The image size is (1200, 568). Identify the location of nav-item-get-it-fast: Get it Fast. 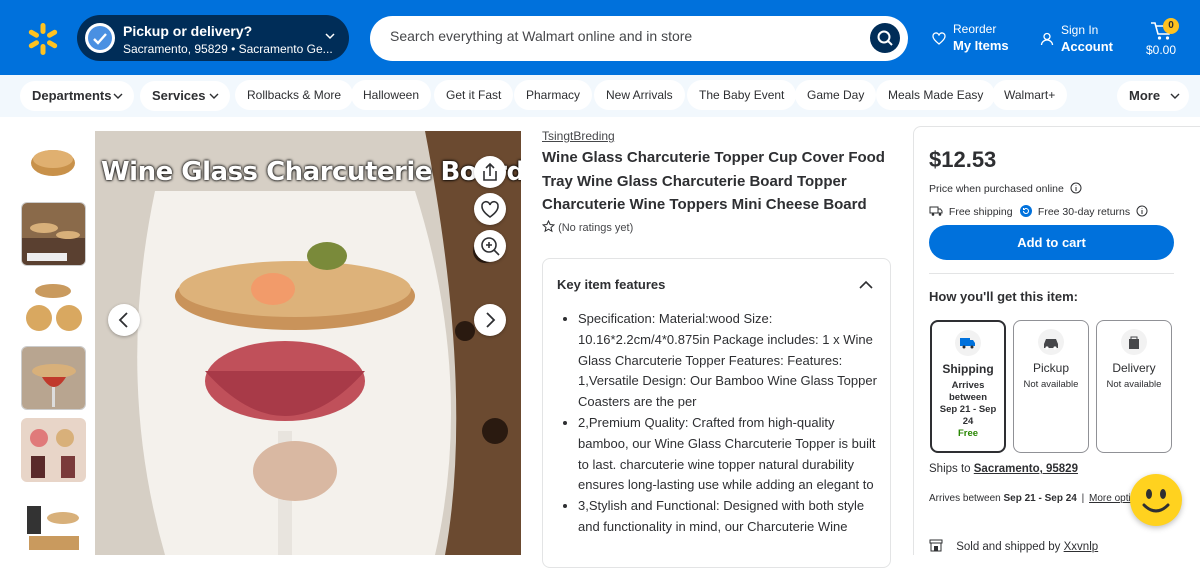
(474, 95).